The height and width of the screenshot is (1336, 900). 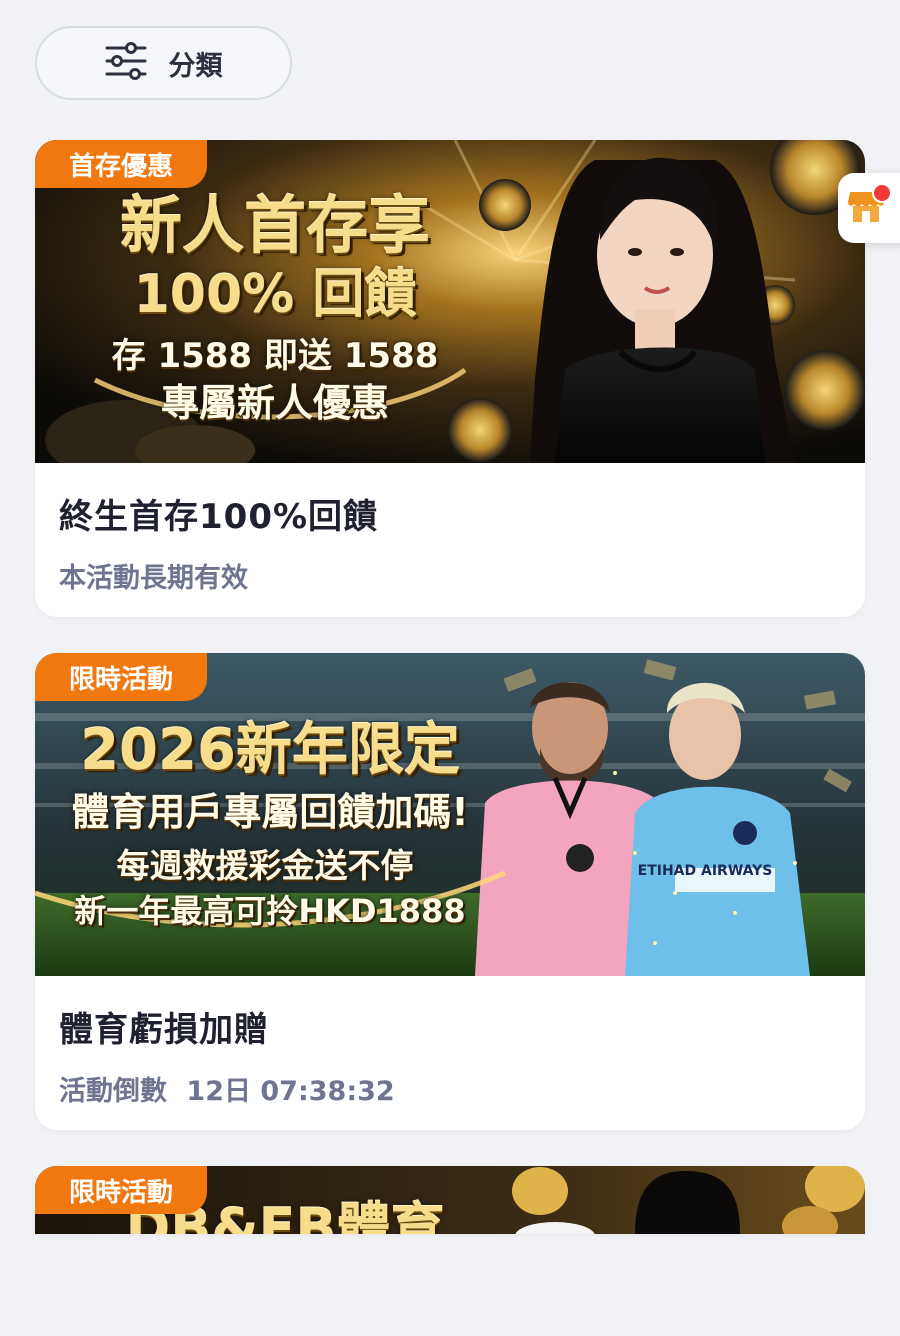 I want to click on promo-card-db-fb-sports: 限時活動 DB&FB體育, so click(x=450, y=1200).